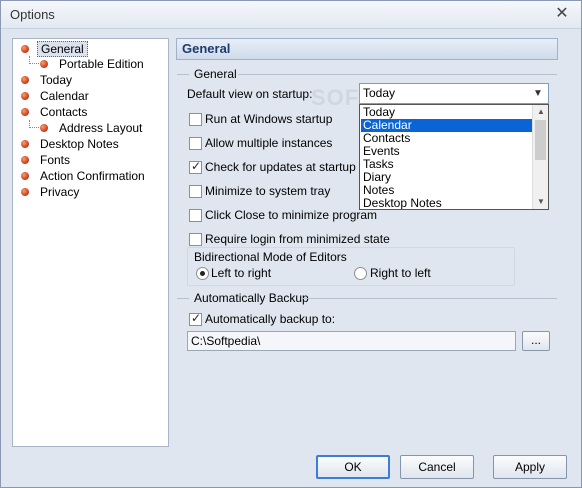 This screenshot has width=582, height=488. I want to click on scroll-up-icon: ▲, so click(540, 112).